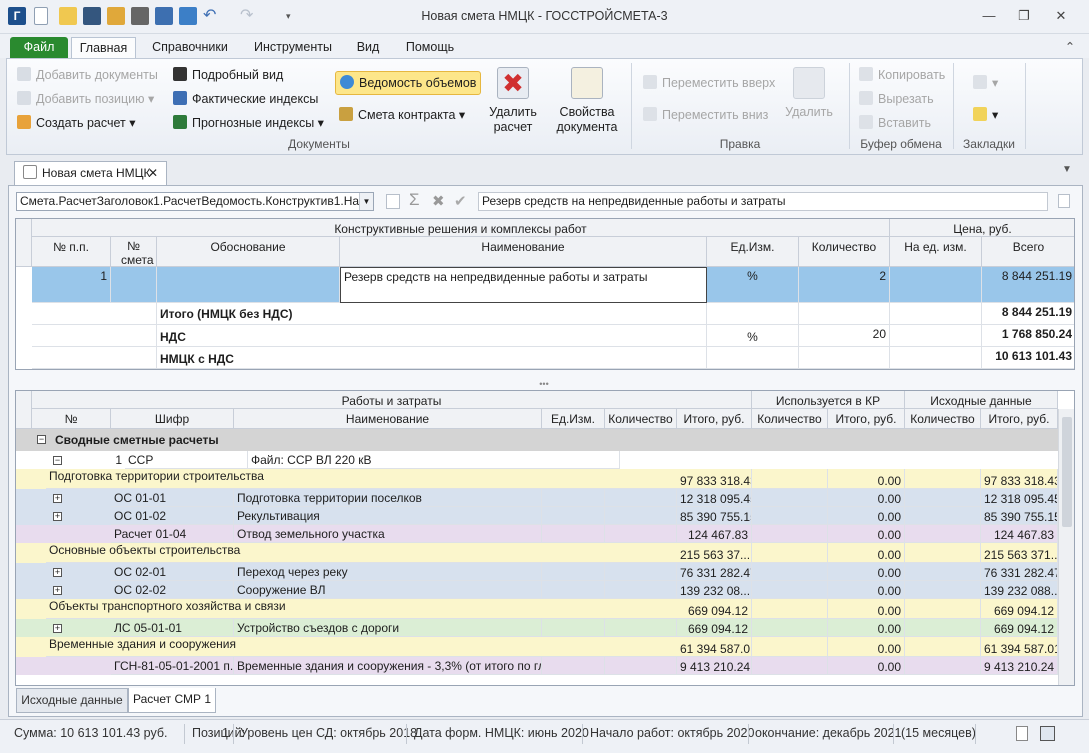 Image resolution: width=1089 pixels, height=753 pixels. Describe the element at coordinates (72, 700) in the screenshot. I see `tab-source-data: Исходные данные` at that location.